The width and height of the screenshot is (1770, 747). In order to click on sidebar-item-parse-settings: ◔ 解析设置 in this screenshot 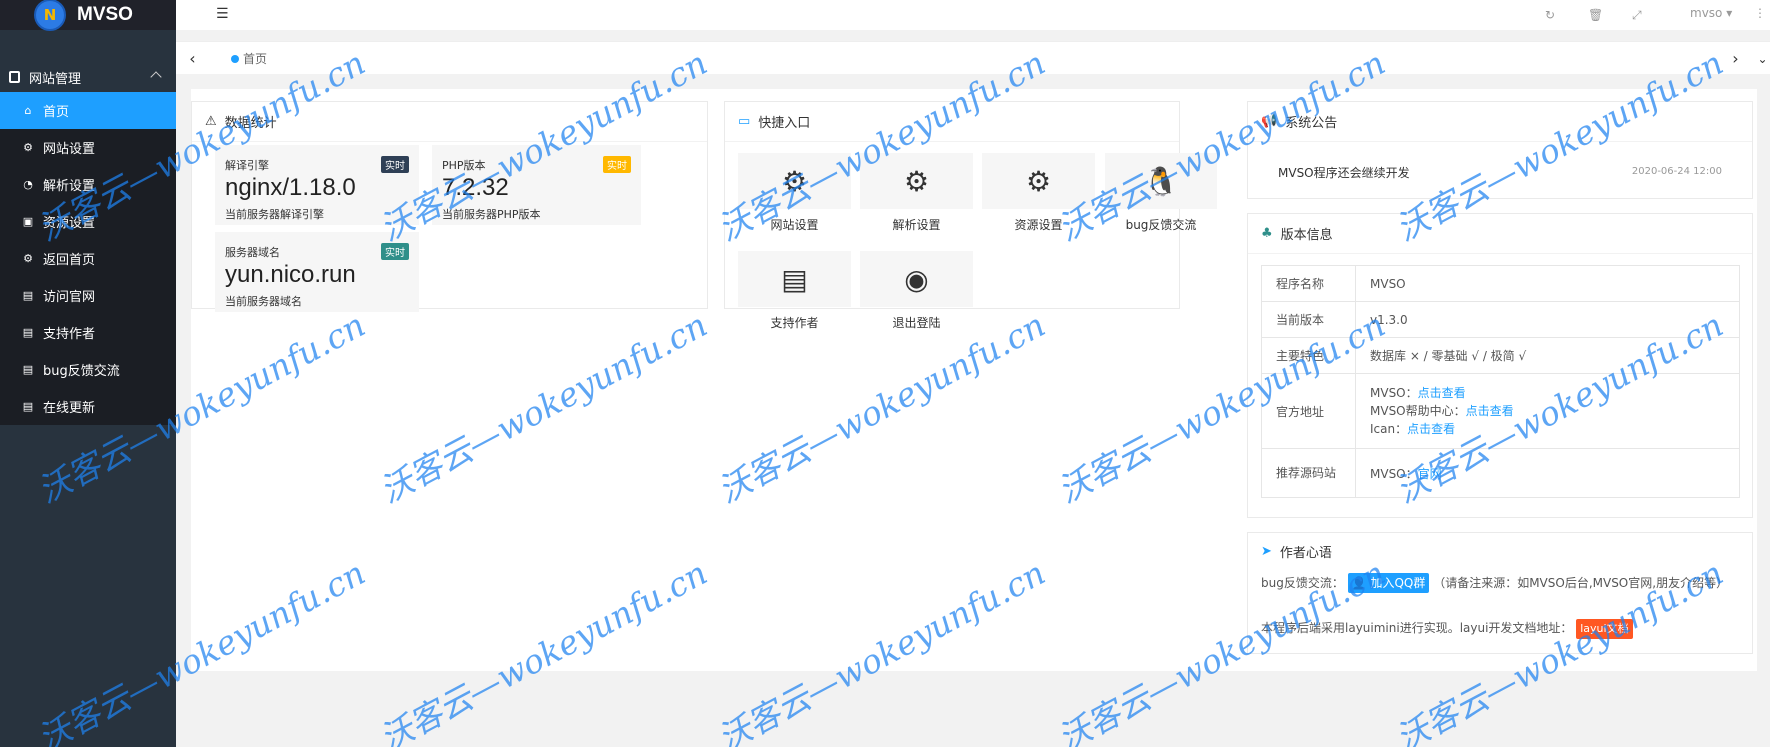, I will do `click(88, 184)`.